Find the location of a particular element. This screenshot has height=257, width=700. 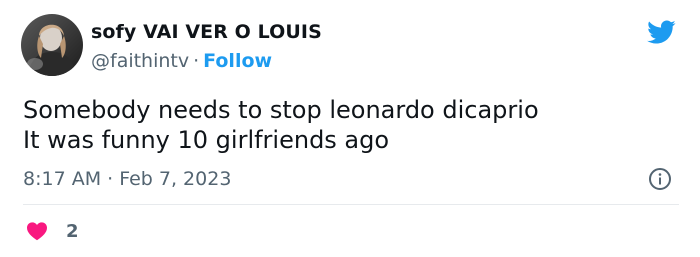

tweet-timestamp: 8:17 AM · Feb 7, 2023 is located at coordinates (127, 179).